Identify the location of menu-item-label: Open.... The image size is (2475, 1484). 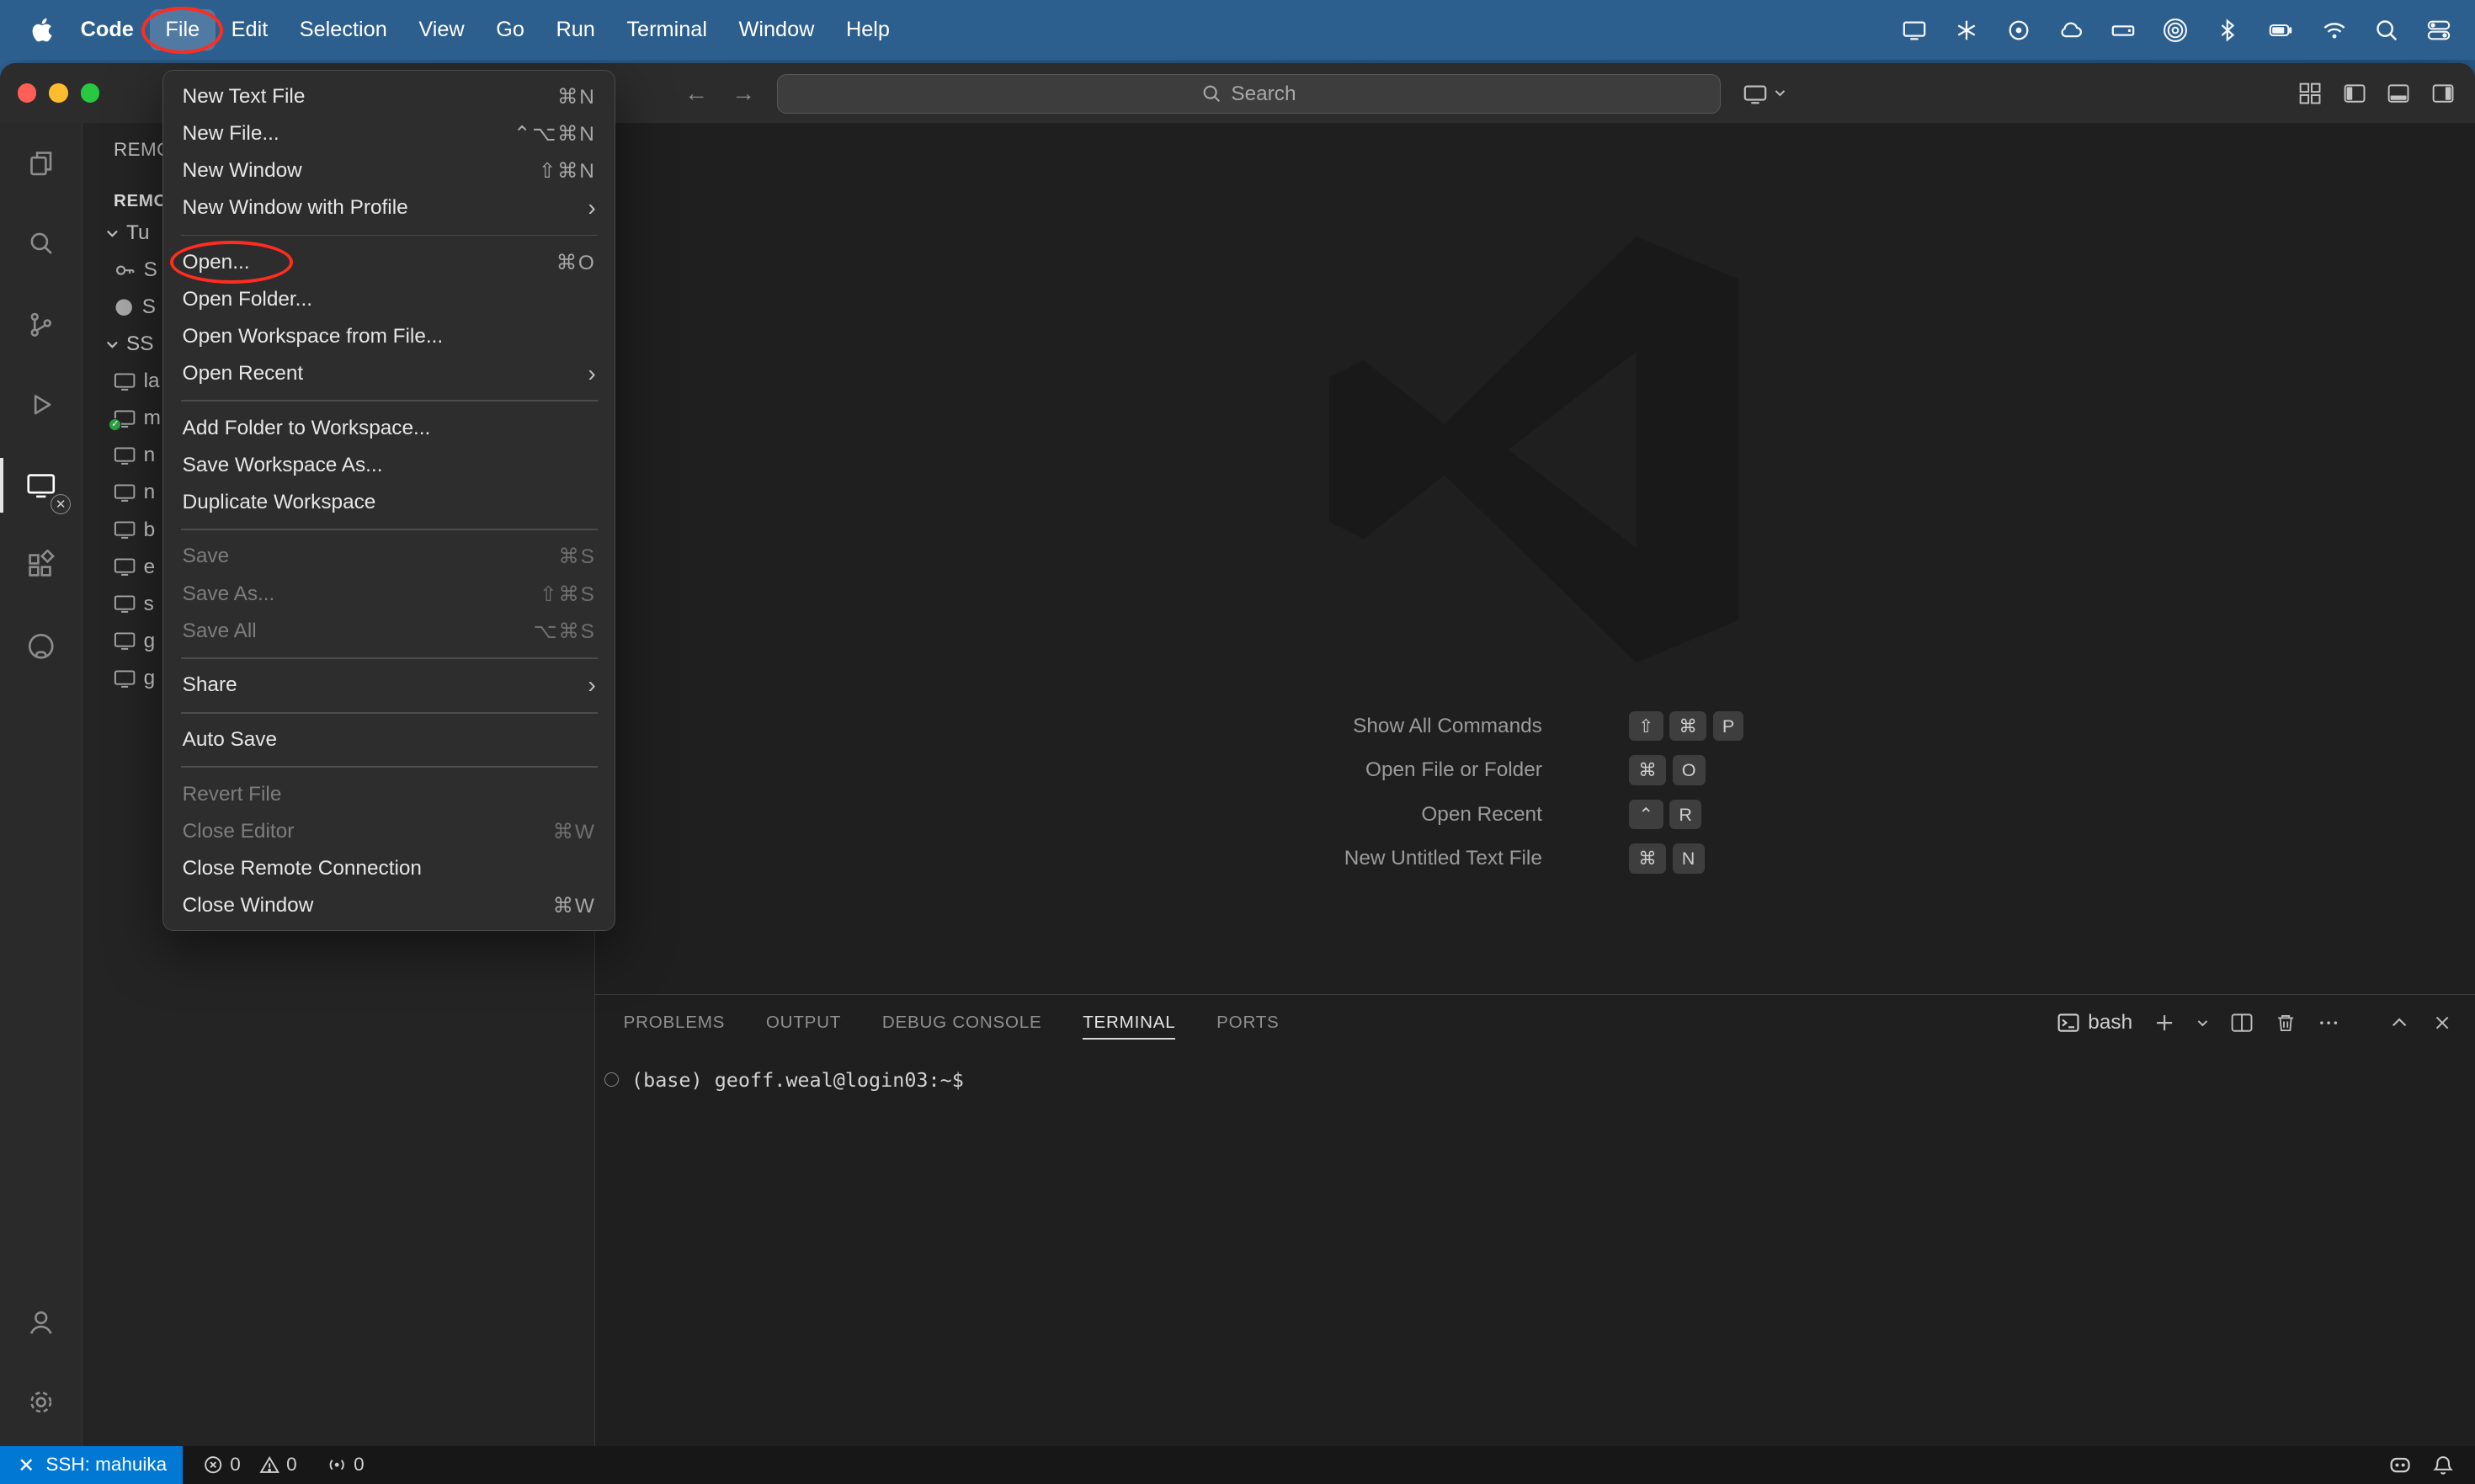
(216, 262).